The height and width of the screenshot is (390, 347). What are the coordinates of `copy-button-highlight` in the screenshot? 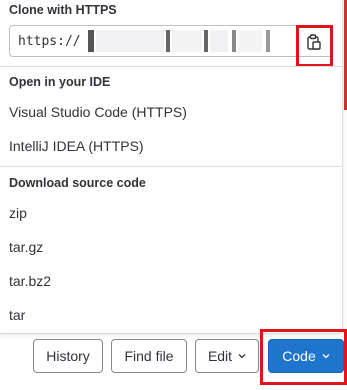 It's located at (314, 46).